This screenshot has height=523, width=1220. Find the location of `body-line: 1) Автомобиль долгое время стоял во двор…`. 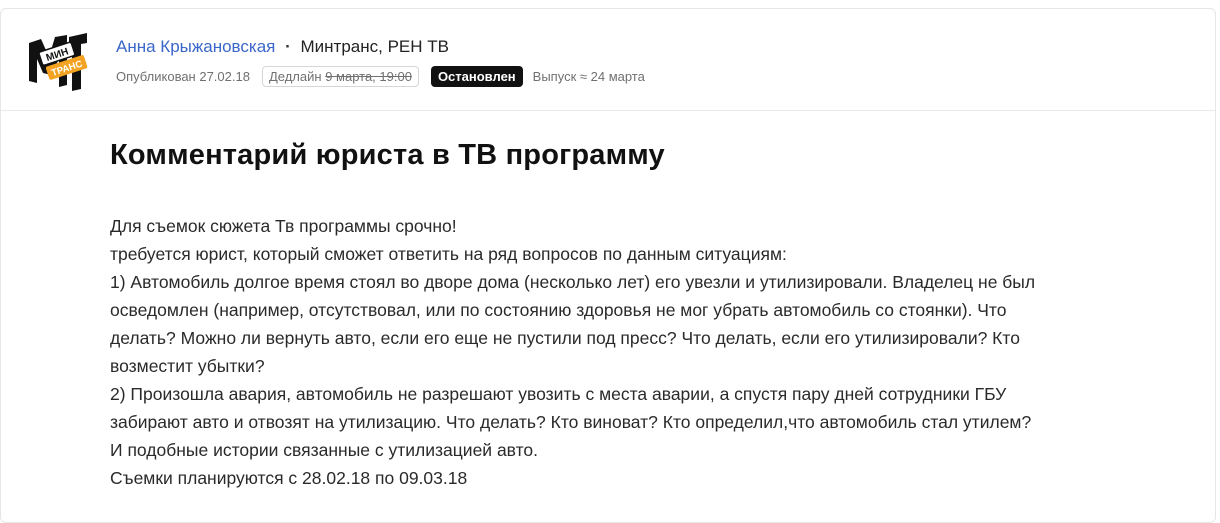

body-line: 1) Автомобиль долгое время стоял во двор… is located at coordinates (573, 282).